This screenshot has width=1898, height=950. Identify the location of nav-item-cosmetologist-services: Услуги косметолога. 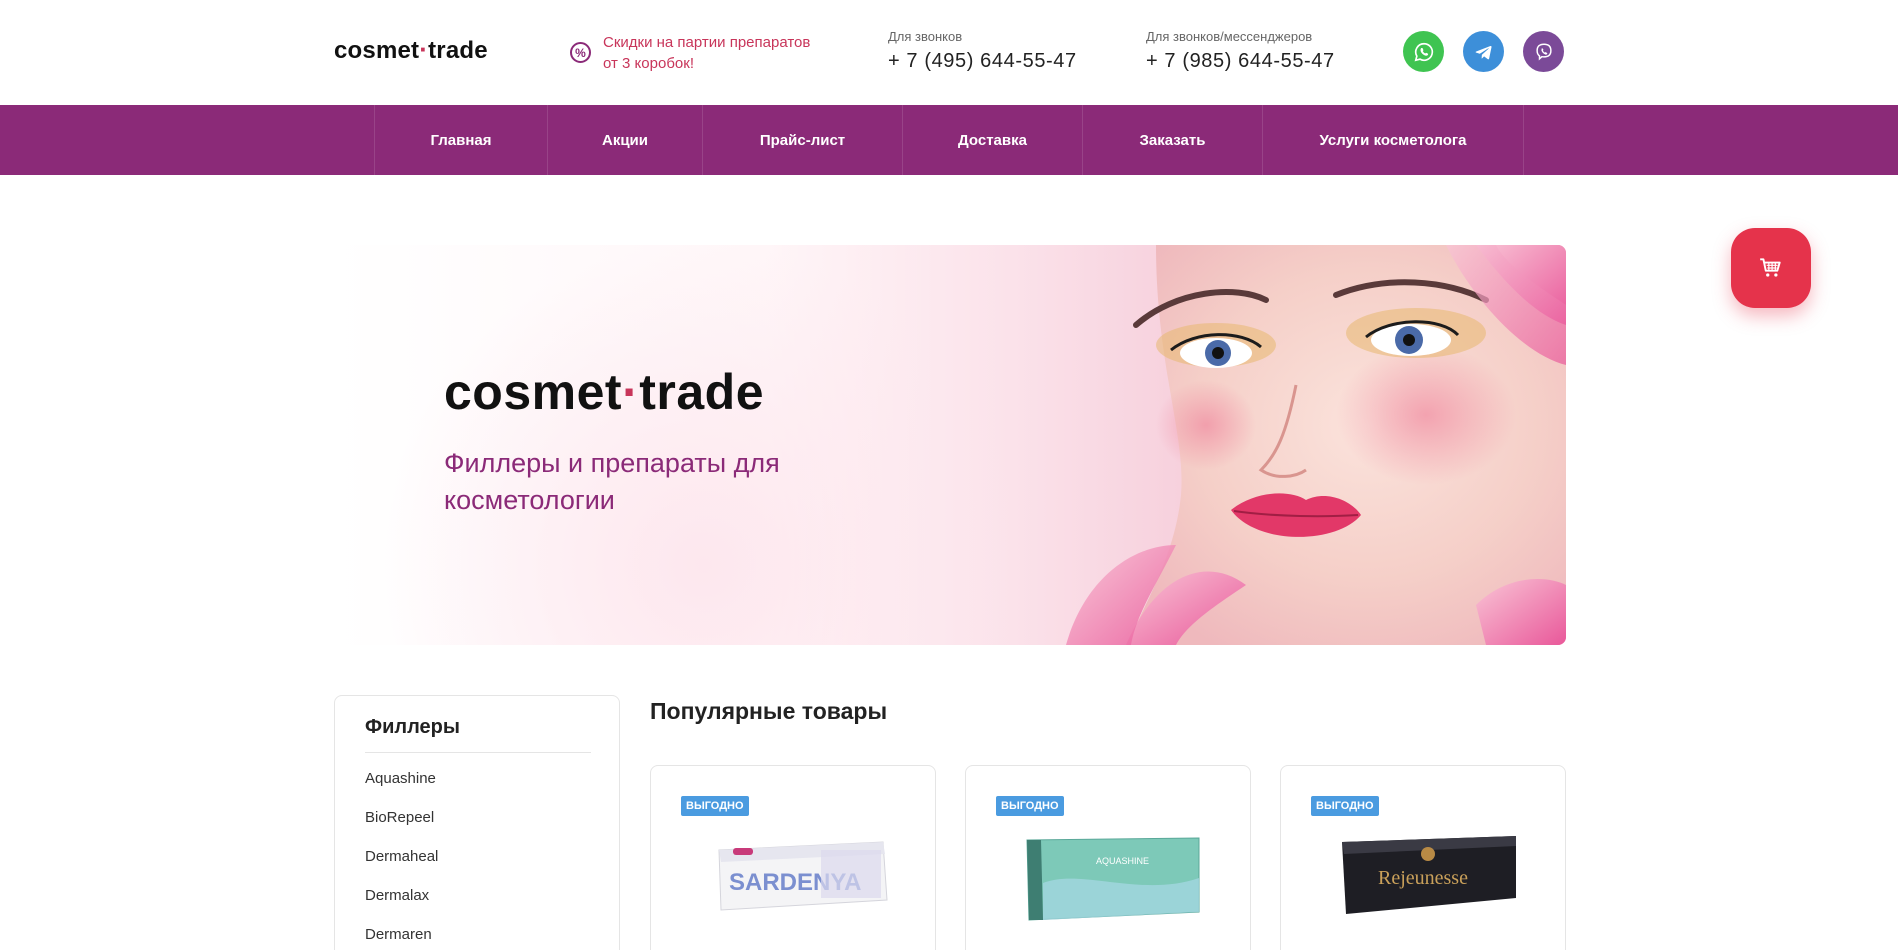
(1393, 140).